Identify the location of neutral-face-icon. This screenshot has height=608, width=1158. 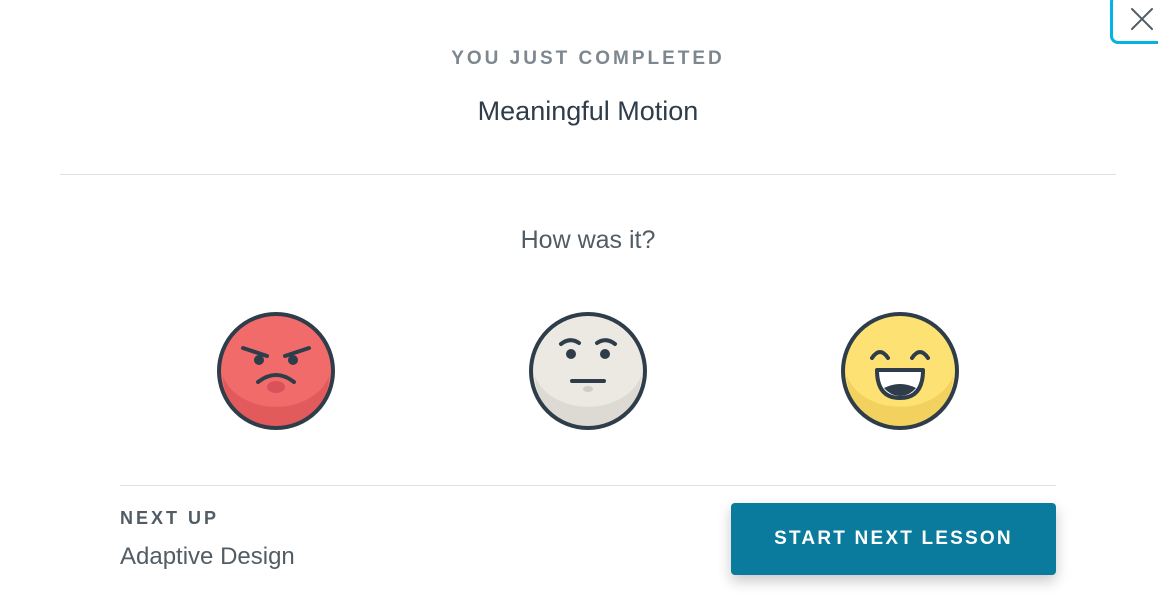
(588, 371).